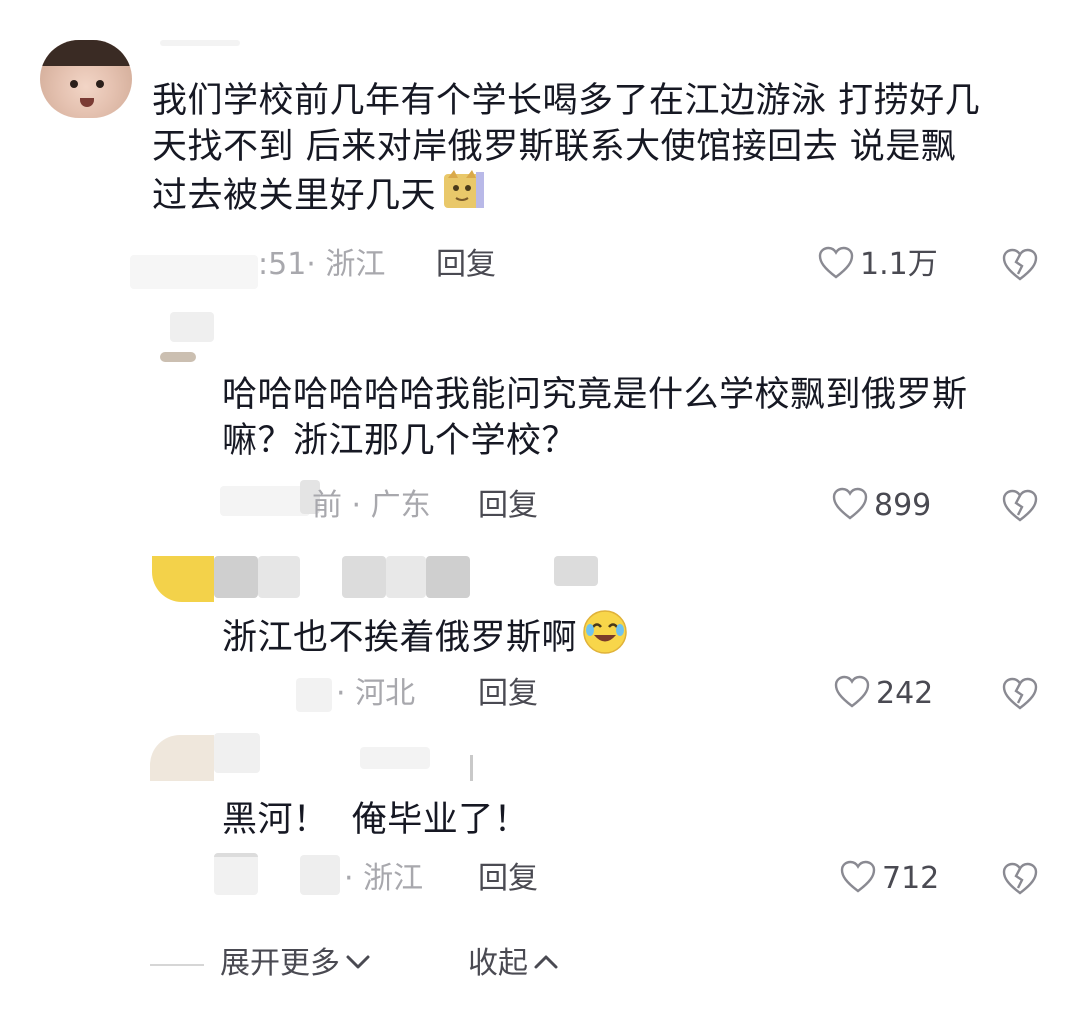 The width and height of the screenshot is (1080, 1012). I want to click on replies-footer: 展开更多 收起, so click(540, 968).